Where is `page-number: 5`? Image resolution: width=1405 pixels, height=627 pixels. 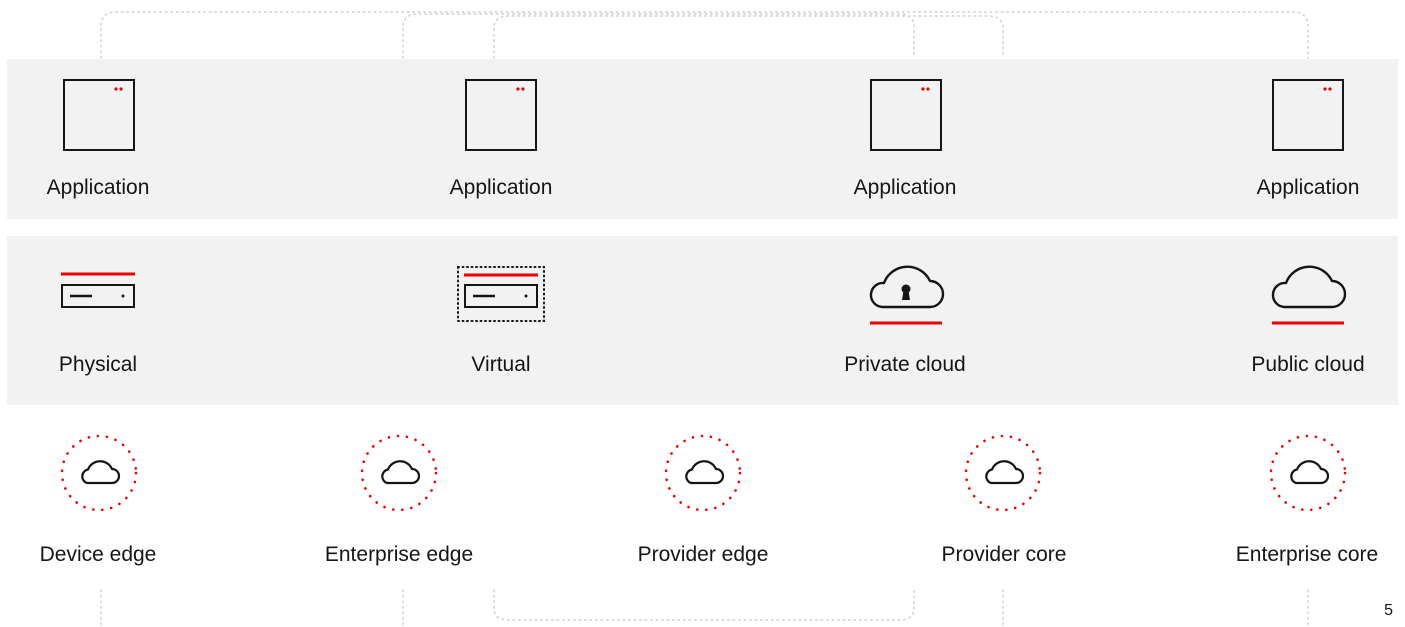
page-number: 5 is located at coordinates (1388, 610).